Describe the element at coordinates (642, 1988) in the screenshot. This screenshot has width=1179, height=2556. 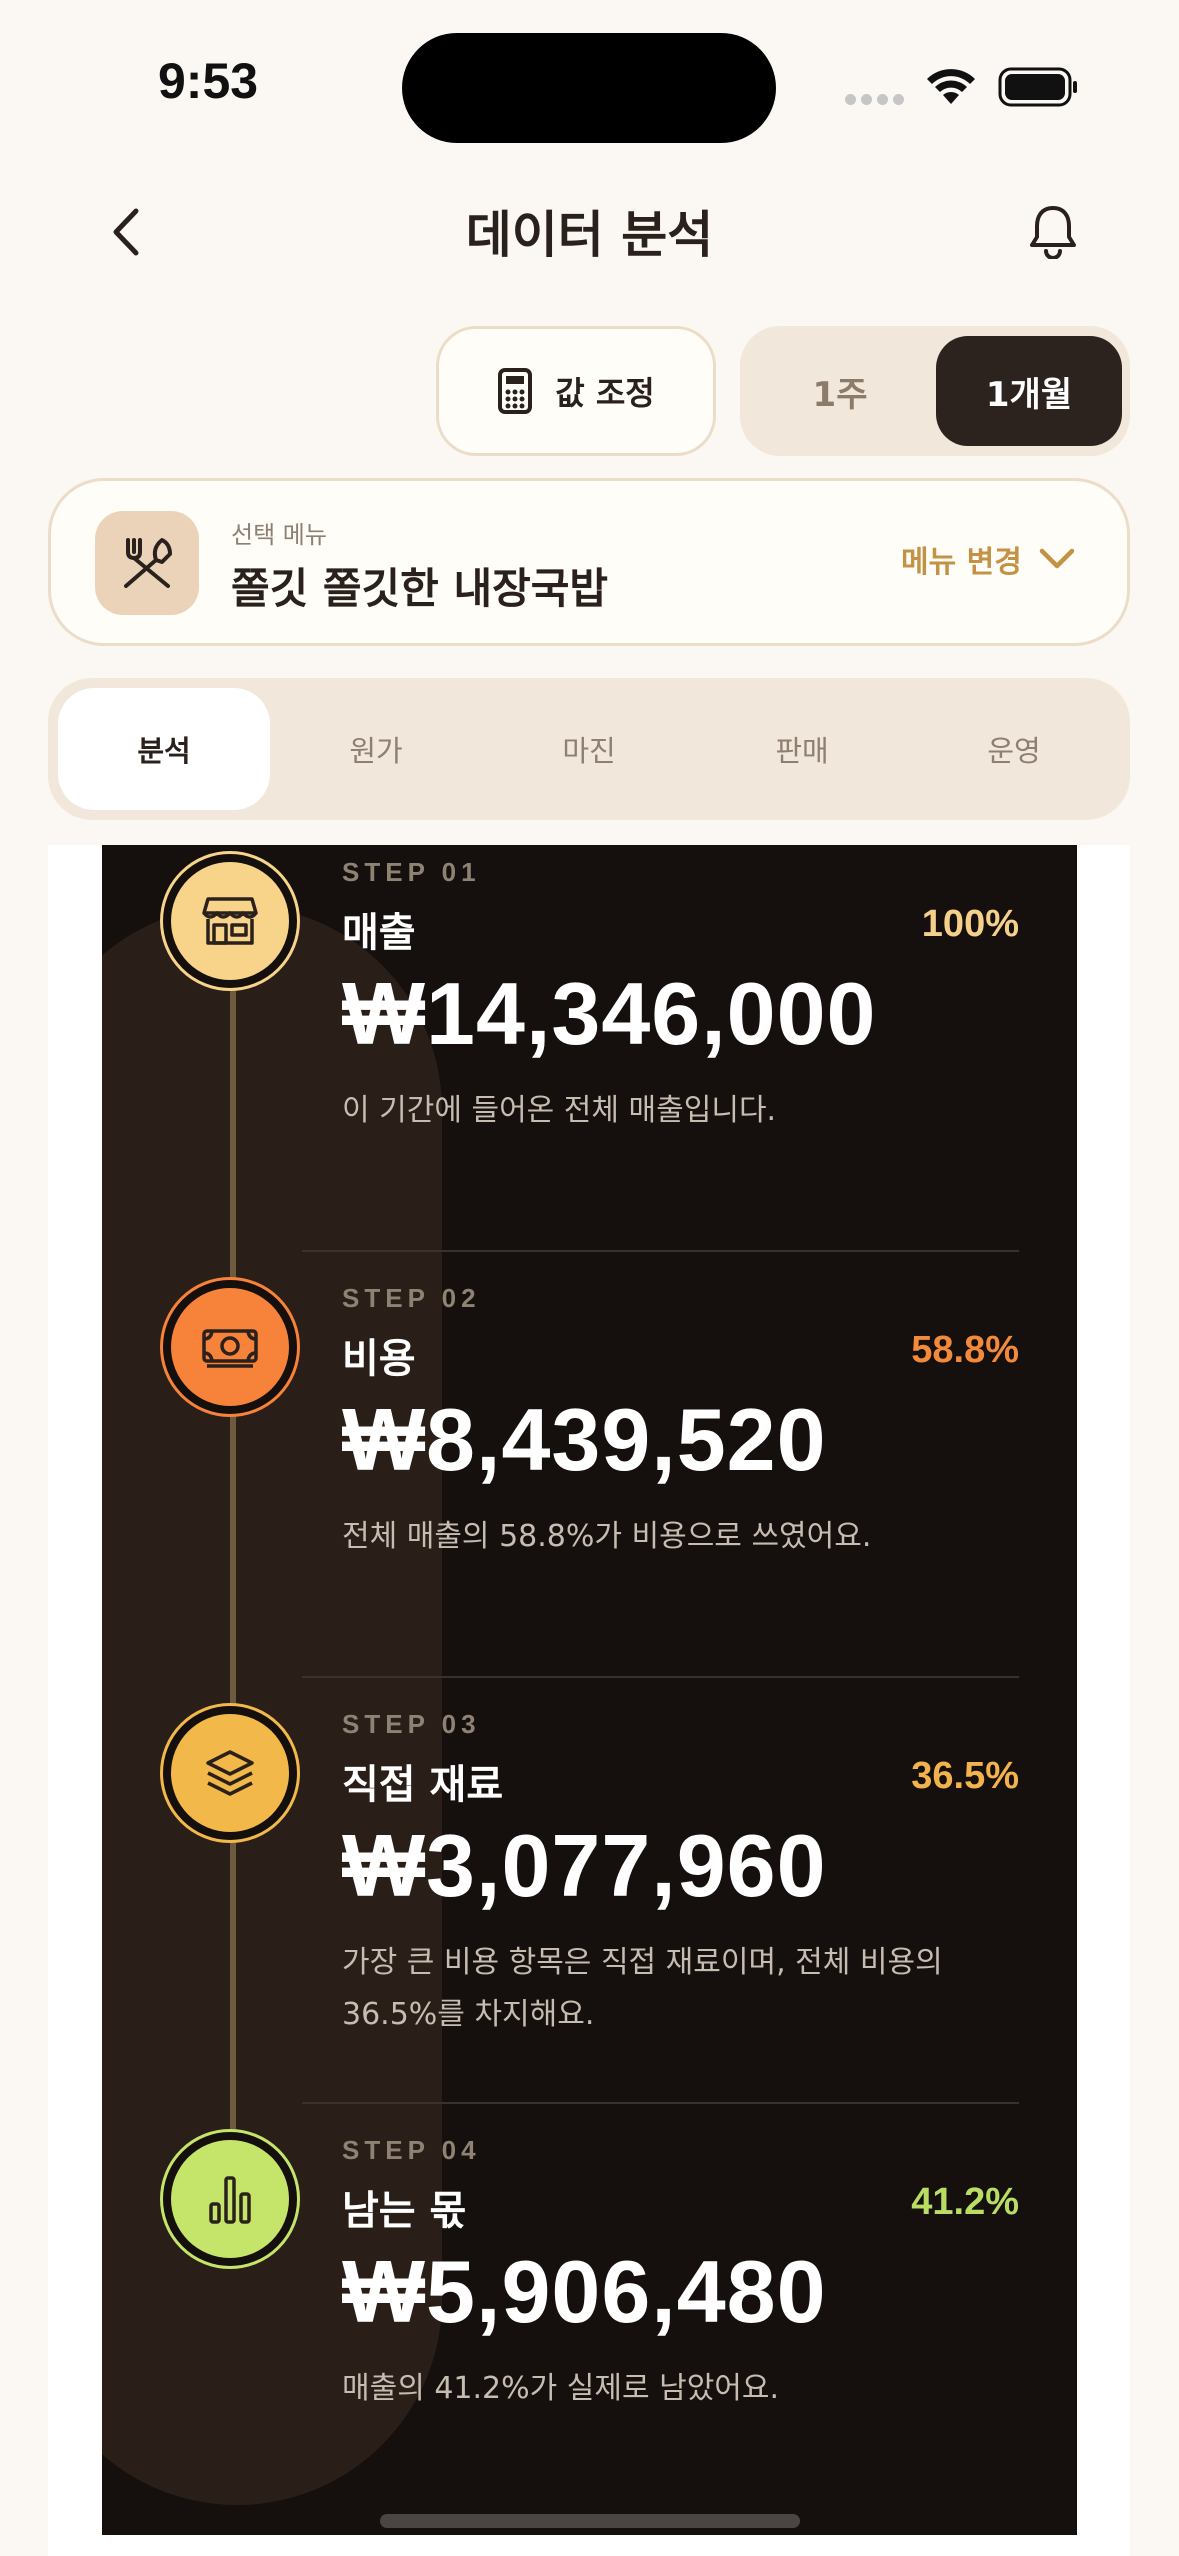
I see `step-description: 가장 큰 비용 항목은 직접 재료이며, 전체 비용의 36.5%를 차지해요.` at that location.